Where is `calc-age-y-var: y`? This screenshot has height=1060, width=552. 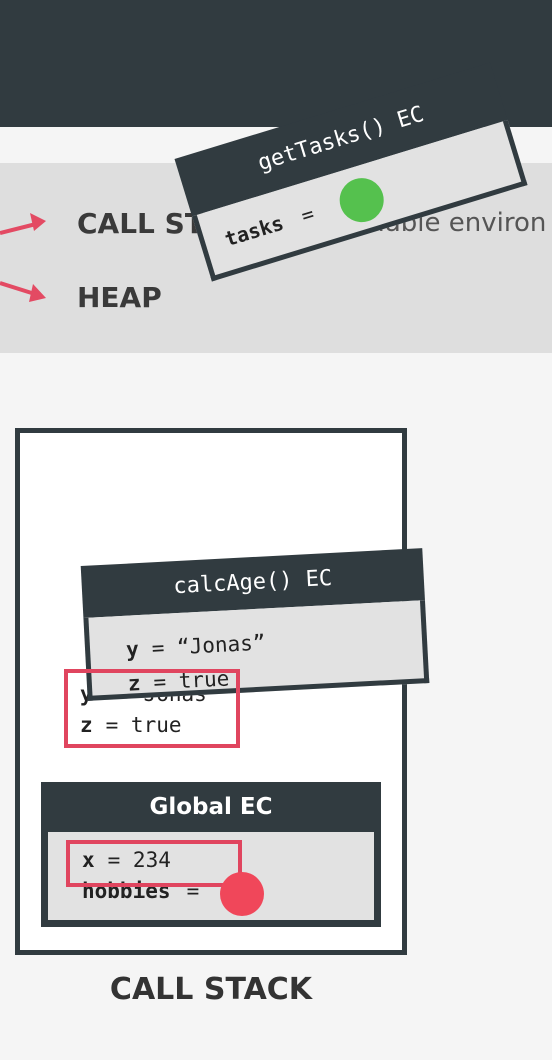 calc-age-y-var: y is located at coordinates (132, 649).